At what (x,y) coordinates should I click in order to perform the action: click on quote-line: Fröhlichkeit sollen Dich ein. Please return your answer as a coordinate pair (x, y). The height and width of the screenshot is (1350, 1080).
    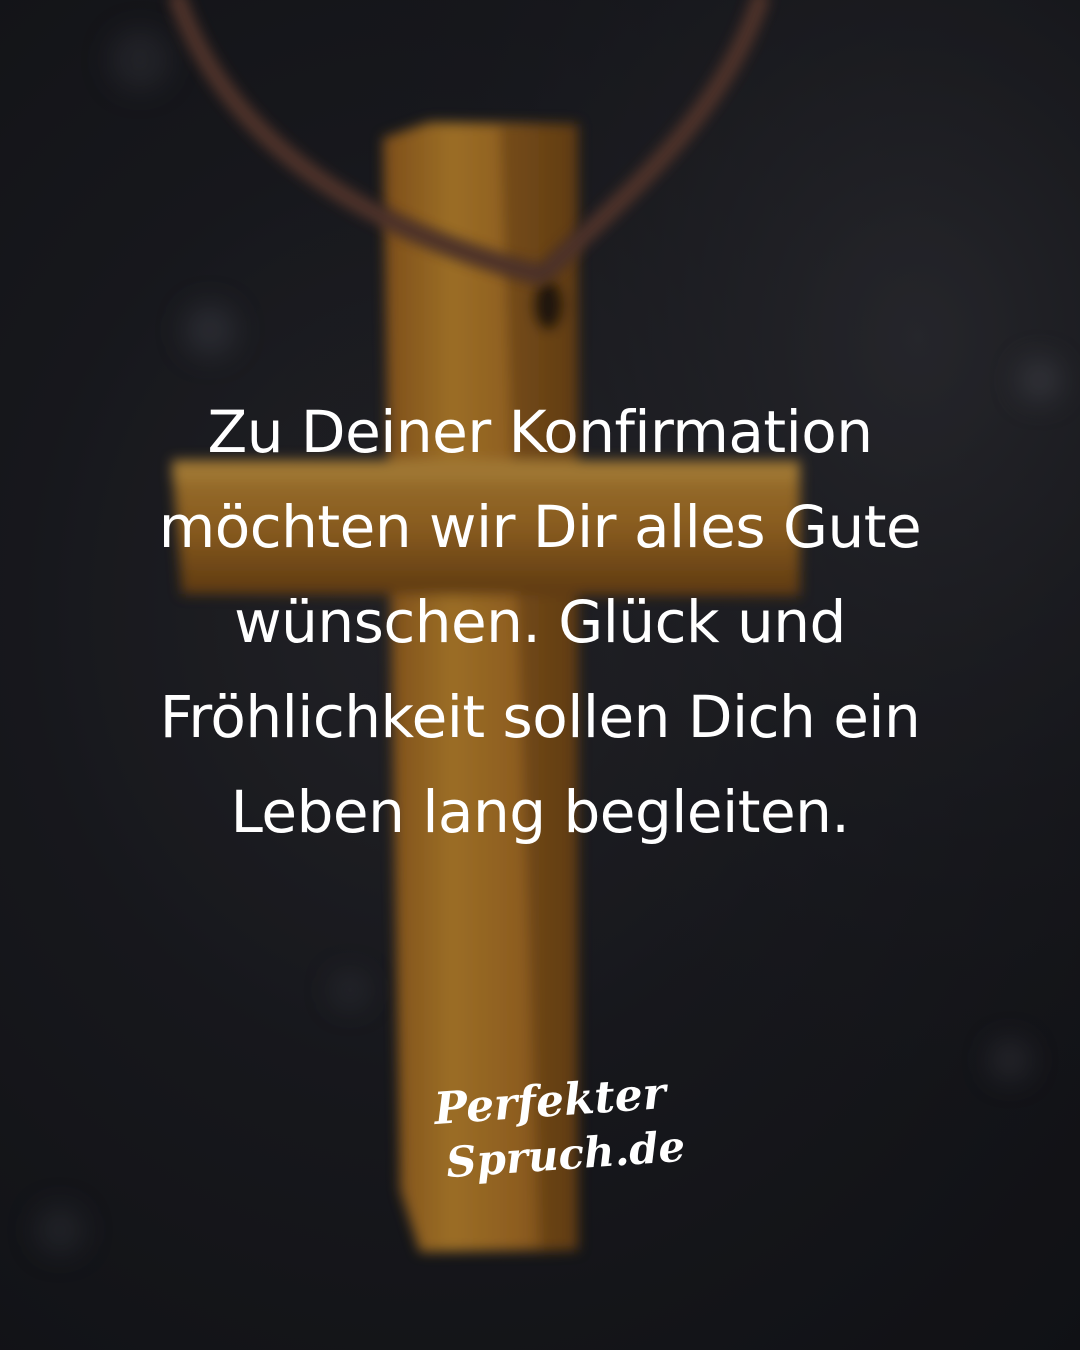
    Looking at the image, I should click on (540, 717).